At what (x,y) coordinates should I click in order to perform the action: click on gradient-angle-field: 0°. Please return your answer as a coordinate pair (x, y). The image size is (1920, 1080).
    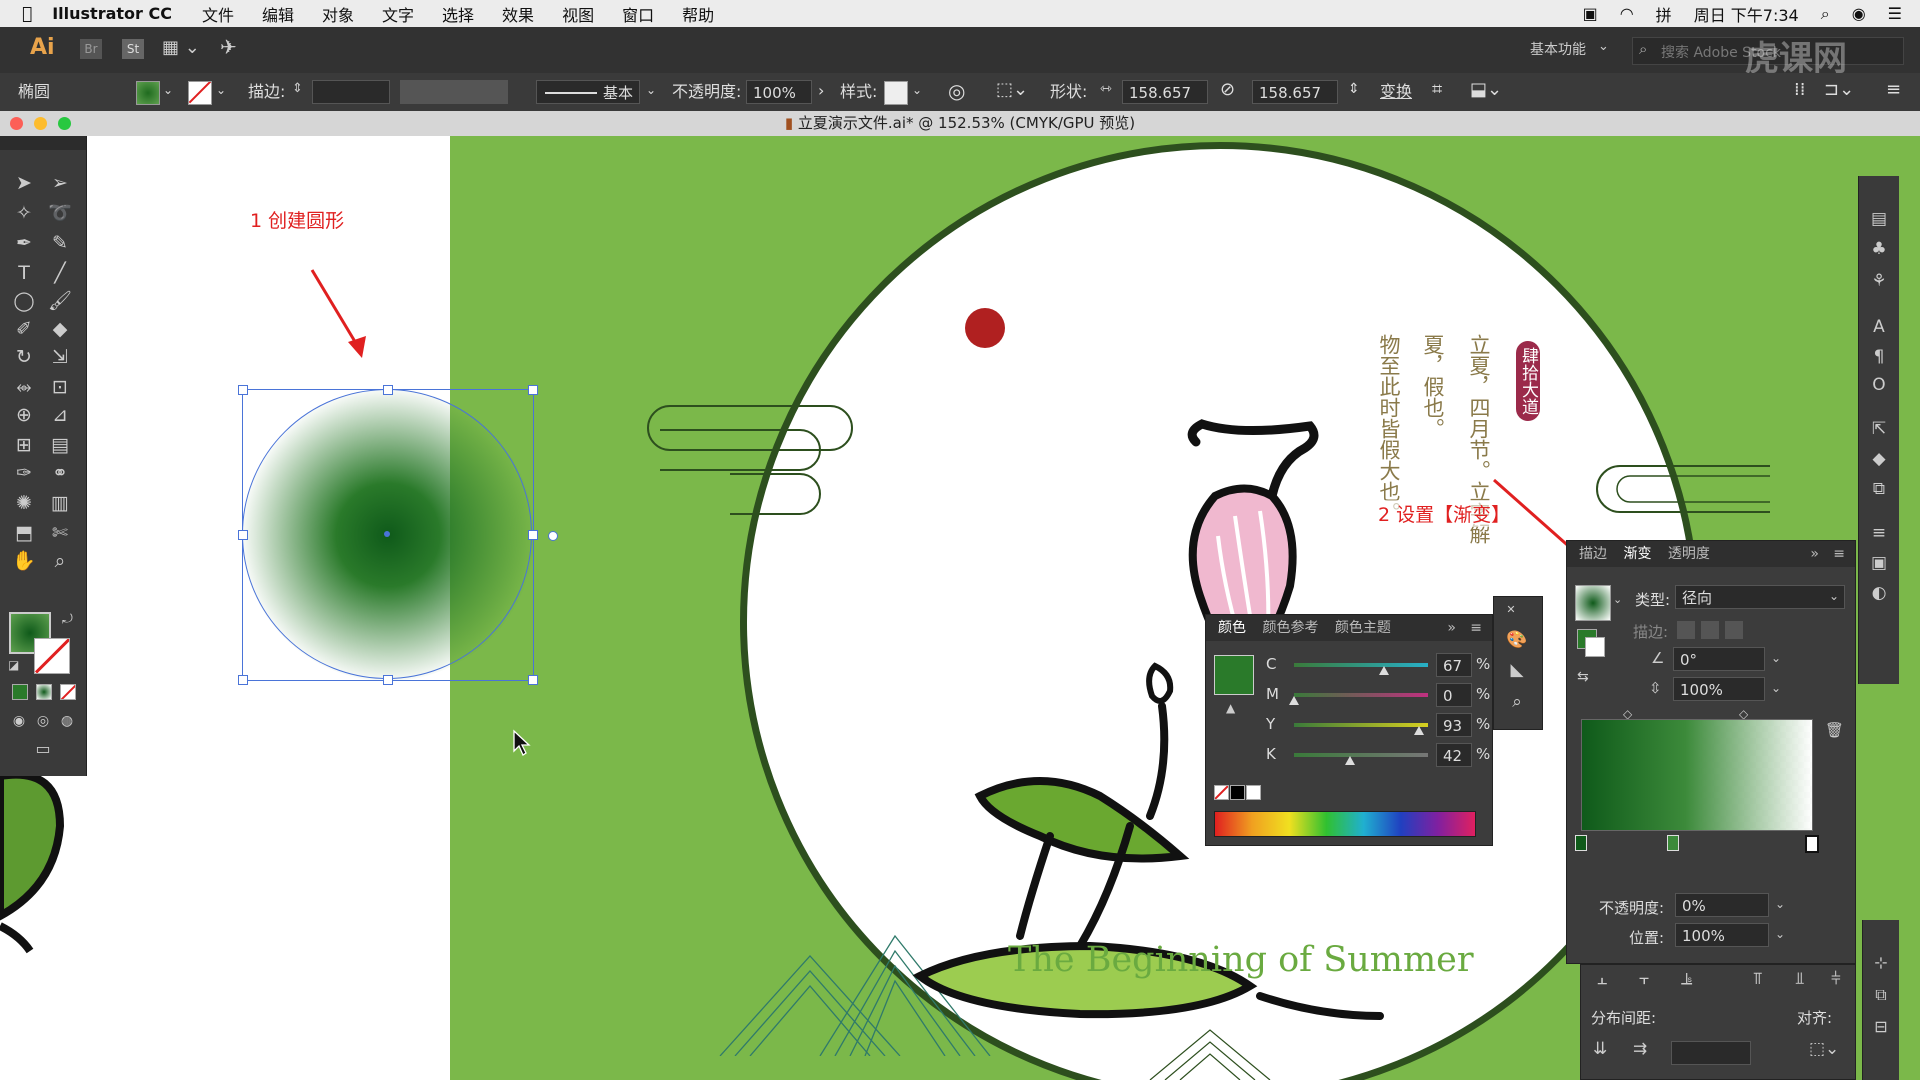
    Looking at the image, I should click on (1719, 659).